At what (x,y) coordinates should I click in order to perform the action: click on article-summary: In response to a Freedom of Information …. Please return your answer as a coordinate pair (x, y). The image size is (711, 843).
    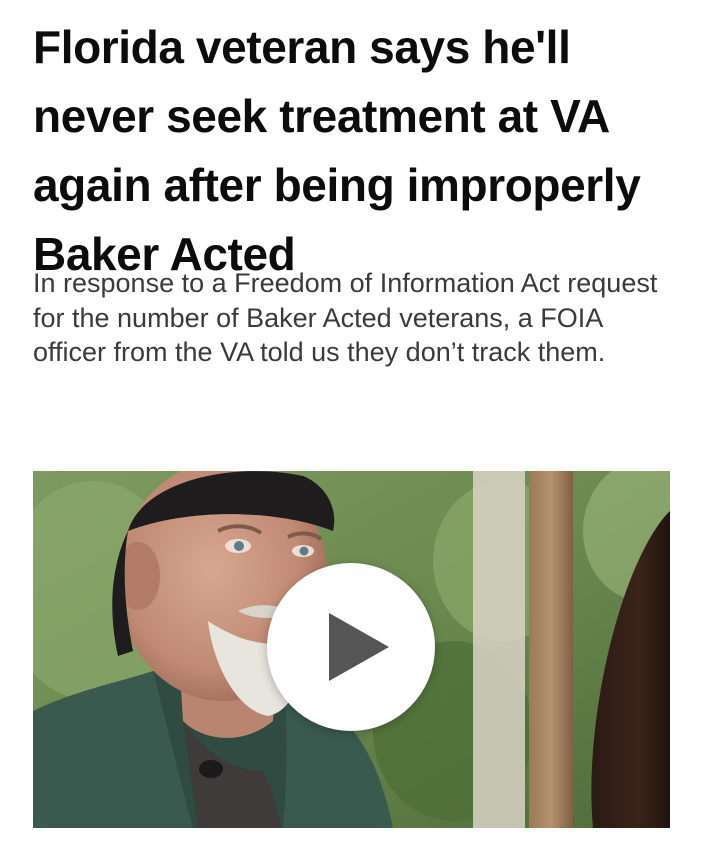
    Looking at the image, I should click on (345, 317).